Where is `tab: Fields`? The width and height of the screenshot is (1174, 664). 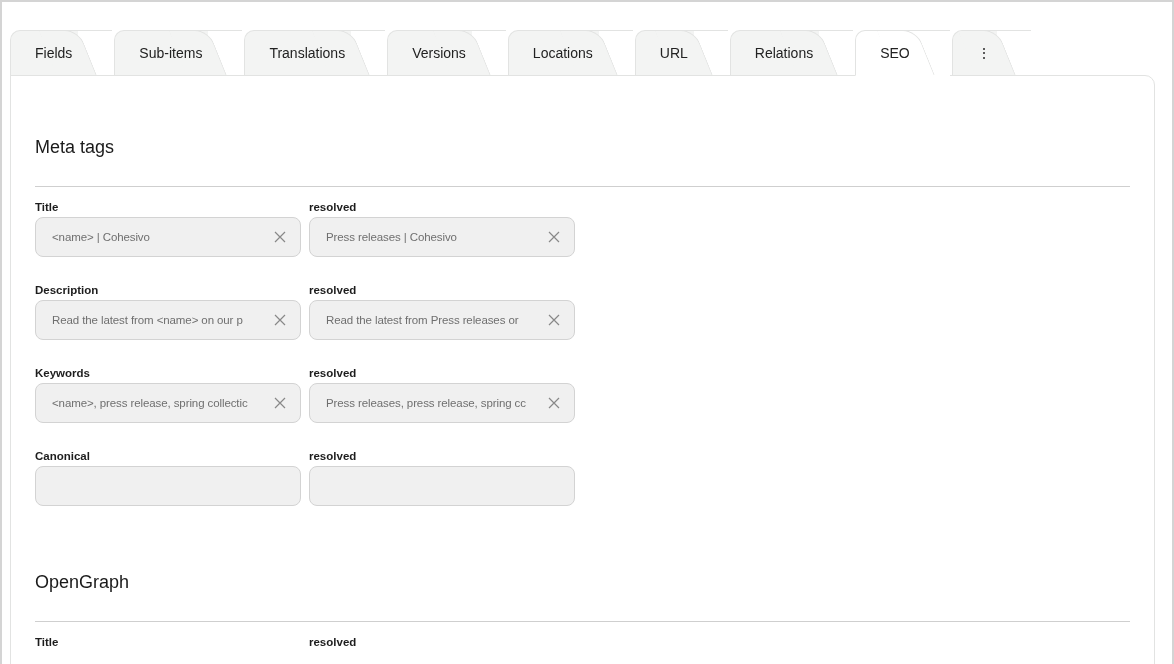
tab: Fields is located at coordinates (61, 53).